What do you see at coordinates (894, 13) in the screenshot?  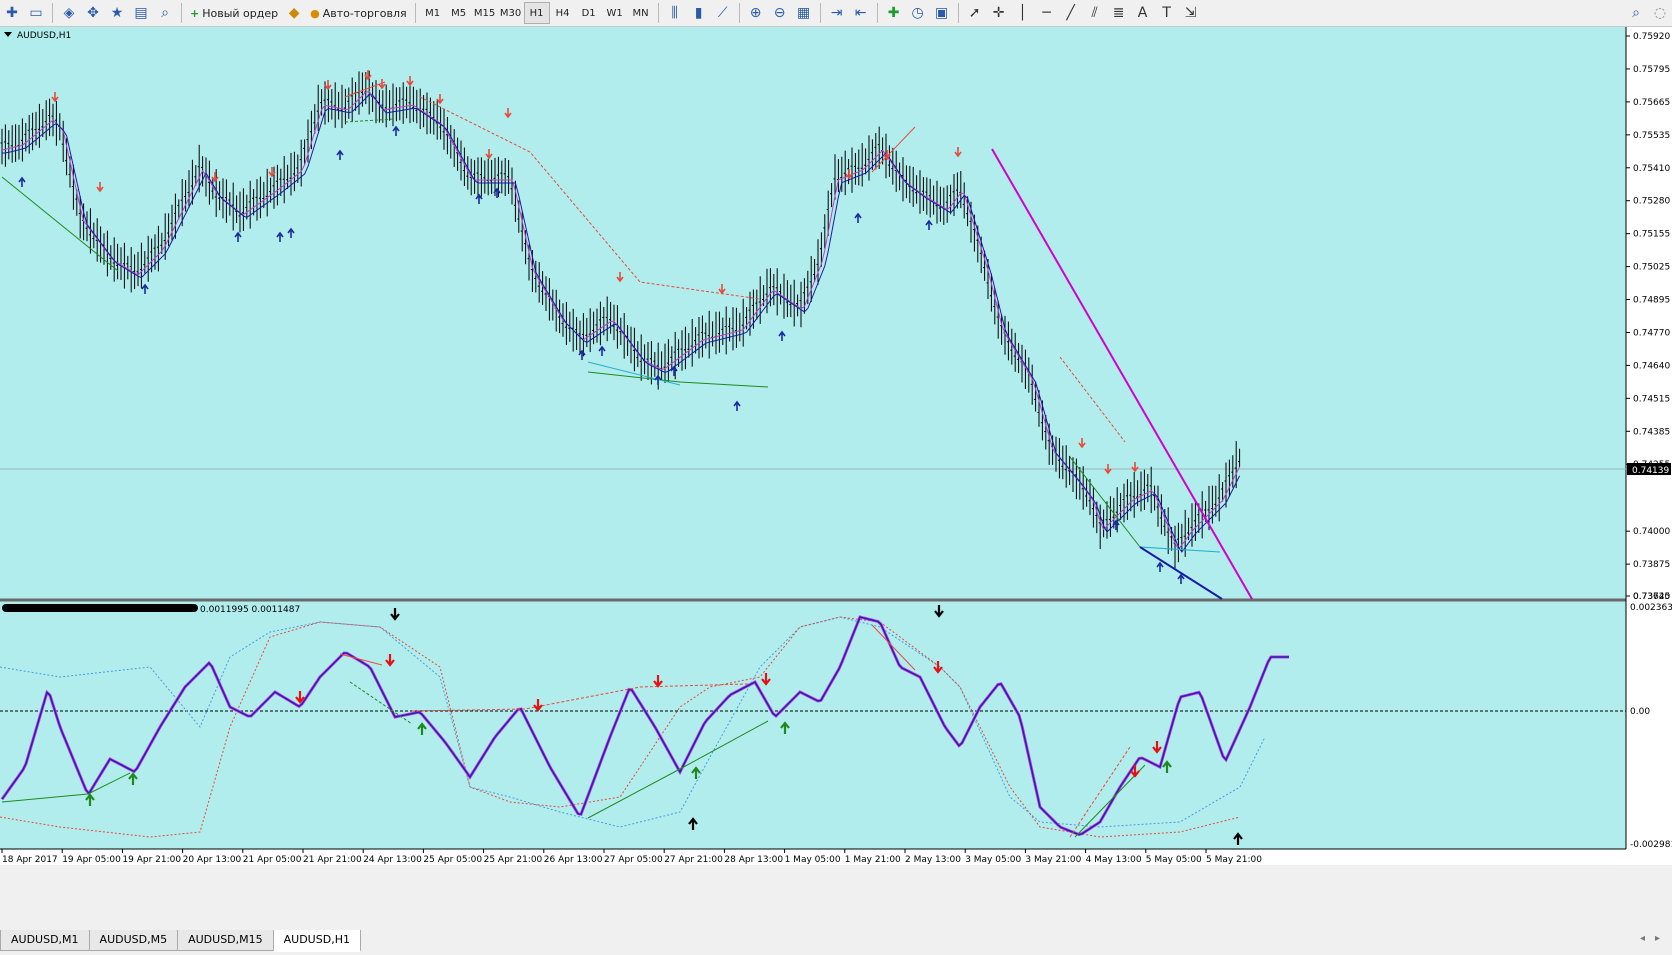 I see `indicators-icon: ✚` at bounding box center [894, 13].